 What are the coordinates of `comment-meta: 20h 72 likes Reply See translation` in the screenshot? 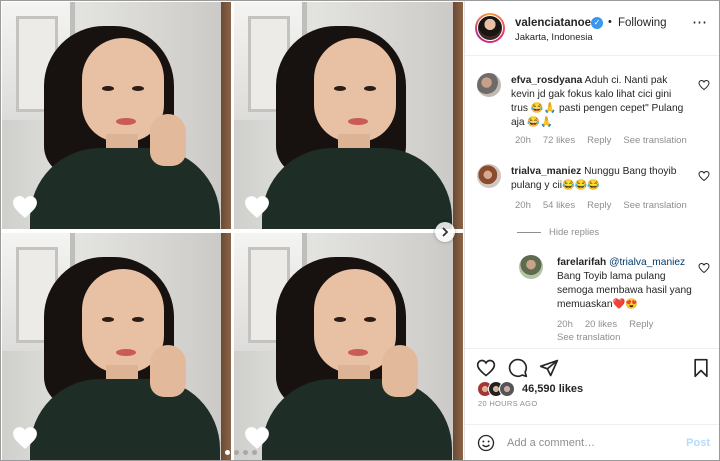 It's located at (601, 140).